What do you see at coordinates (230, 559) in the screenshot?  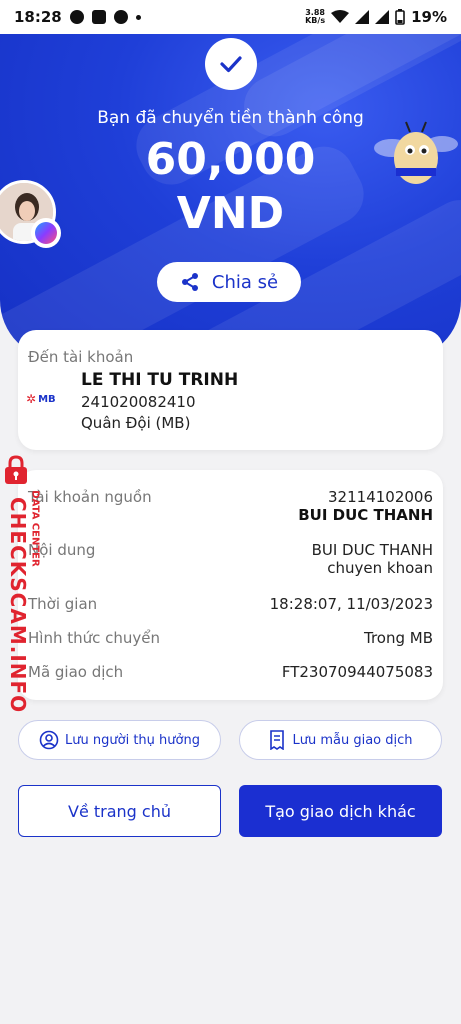 I see `content-row: Nội dung BUI DUC THANH chuyen khoan` at bounding box center [230, 559].